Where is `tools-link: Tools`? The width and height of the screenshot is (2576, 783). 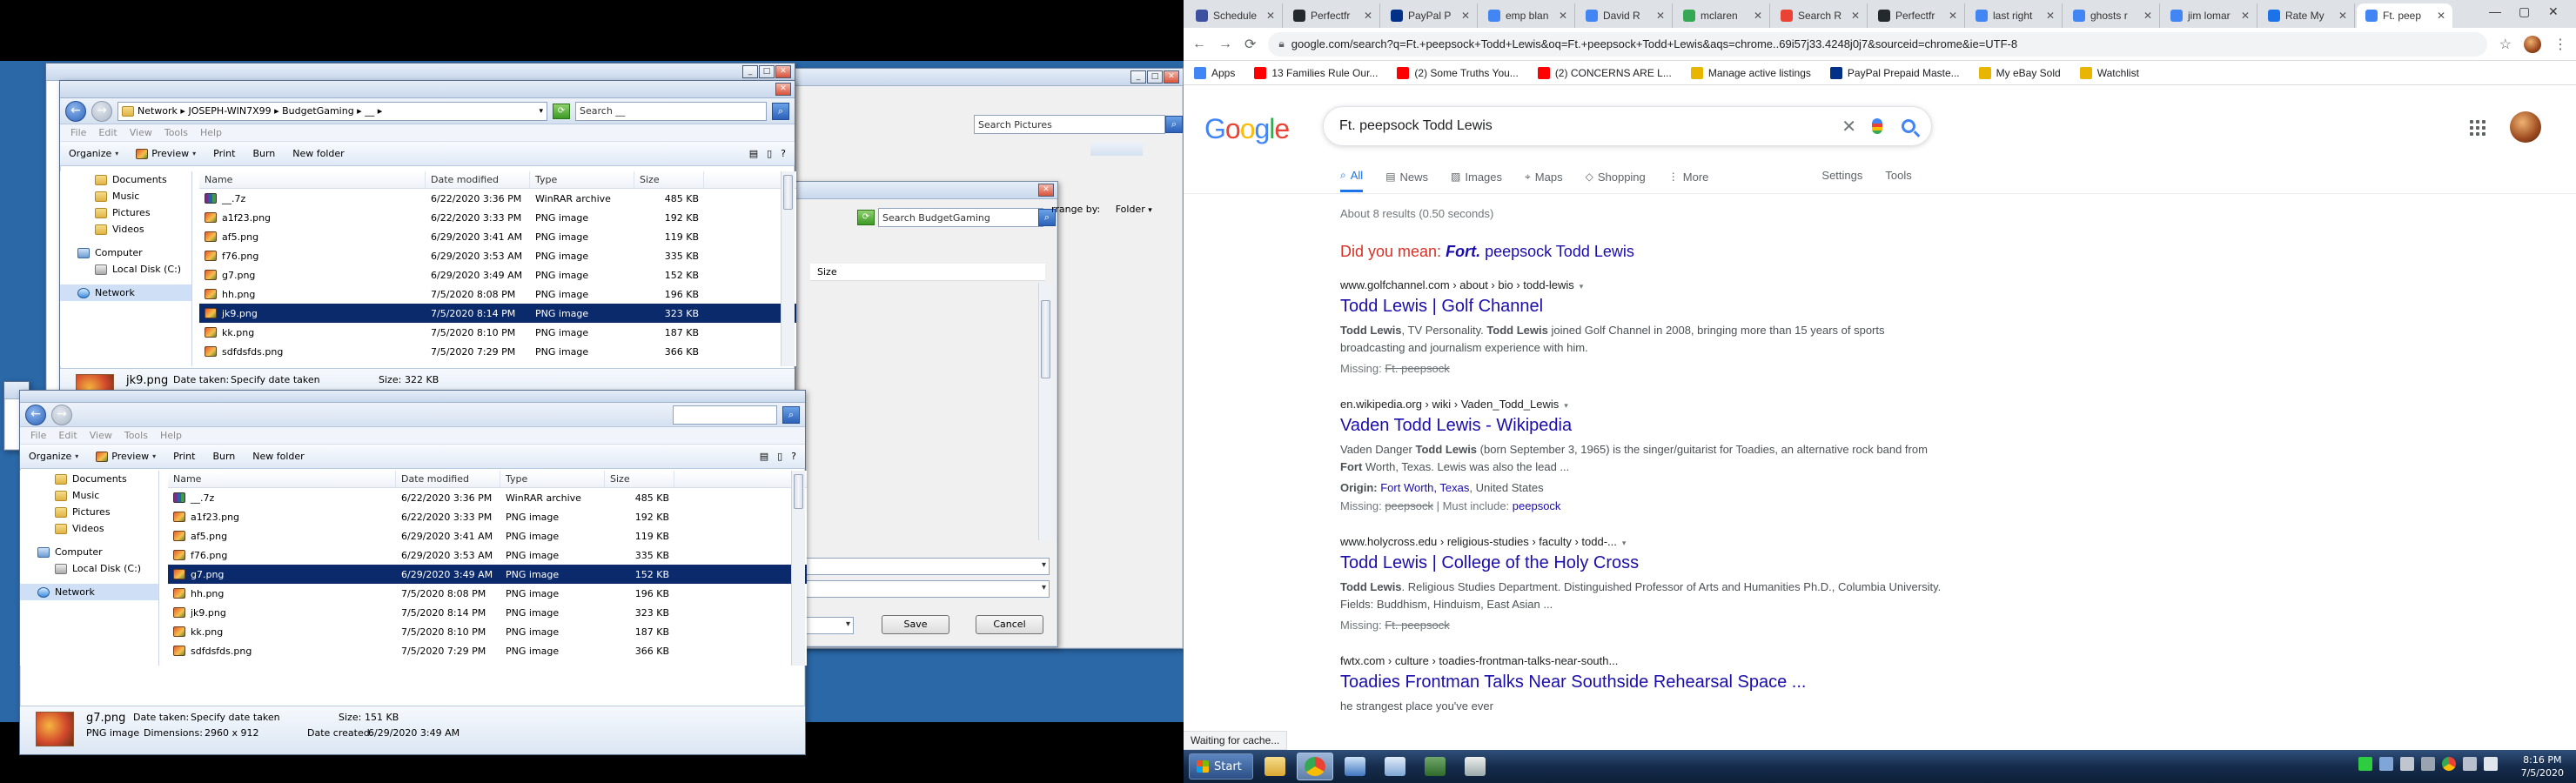 tools-link: Tools is located at coordinates (1898, 180).